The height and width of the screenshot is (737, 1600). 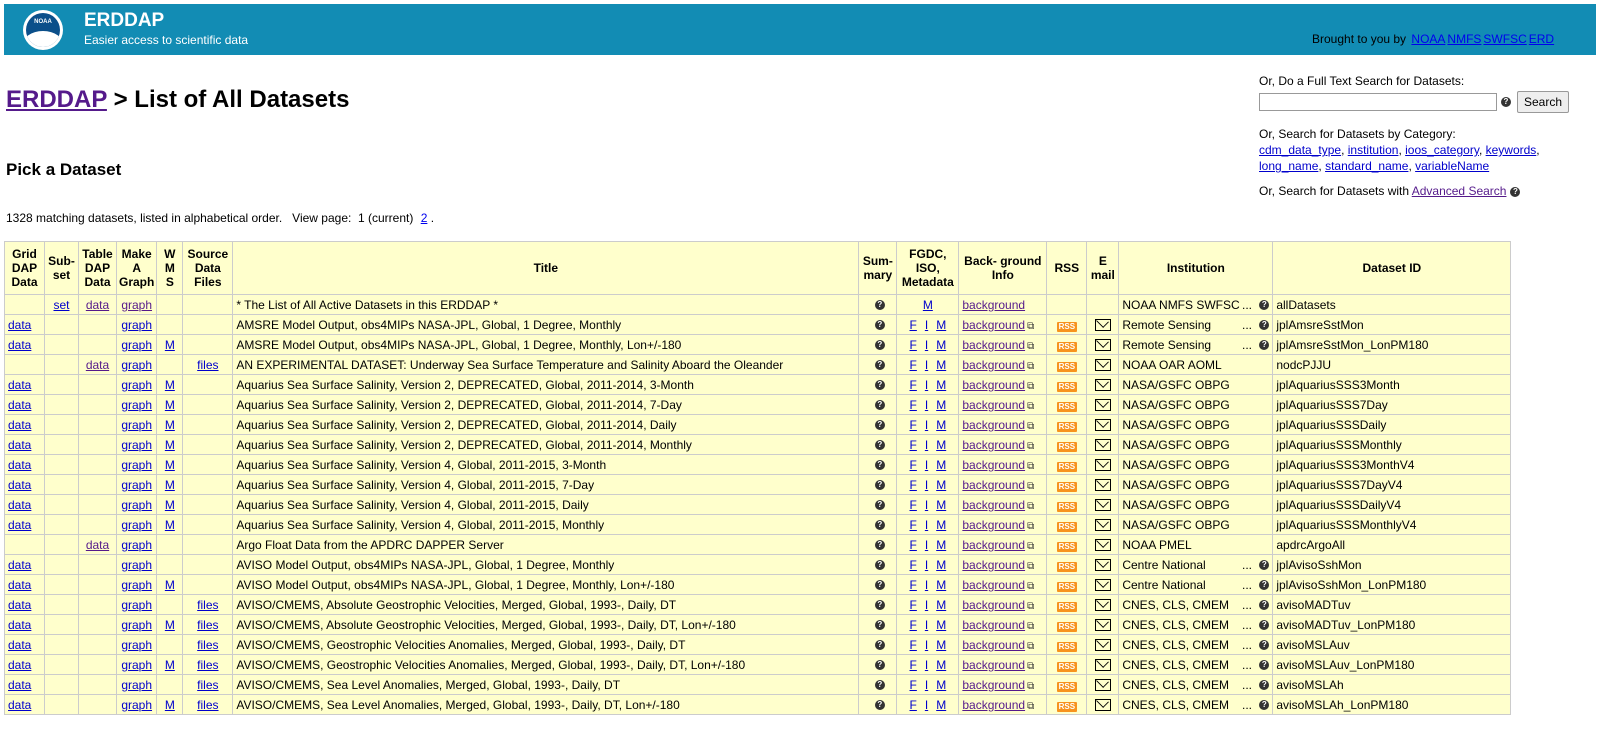 What do you see at coordinates (97, 545) in the screenshot?
I see `tabledap-link: data` at bounding box center [97, 545].